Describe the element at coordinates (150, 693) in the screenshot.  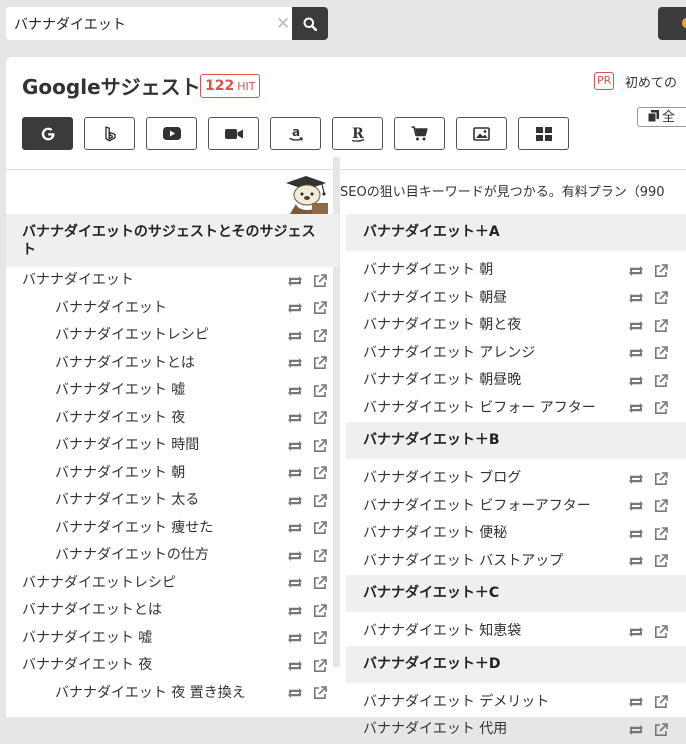
I see `suggest-keyword: バナナダイエット 夜 置き換え` at that location.